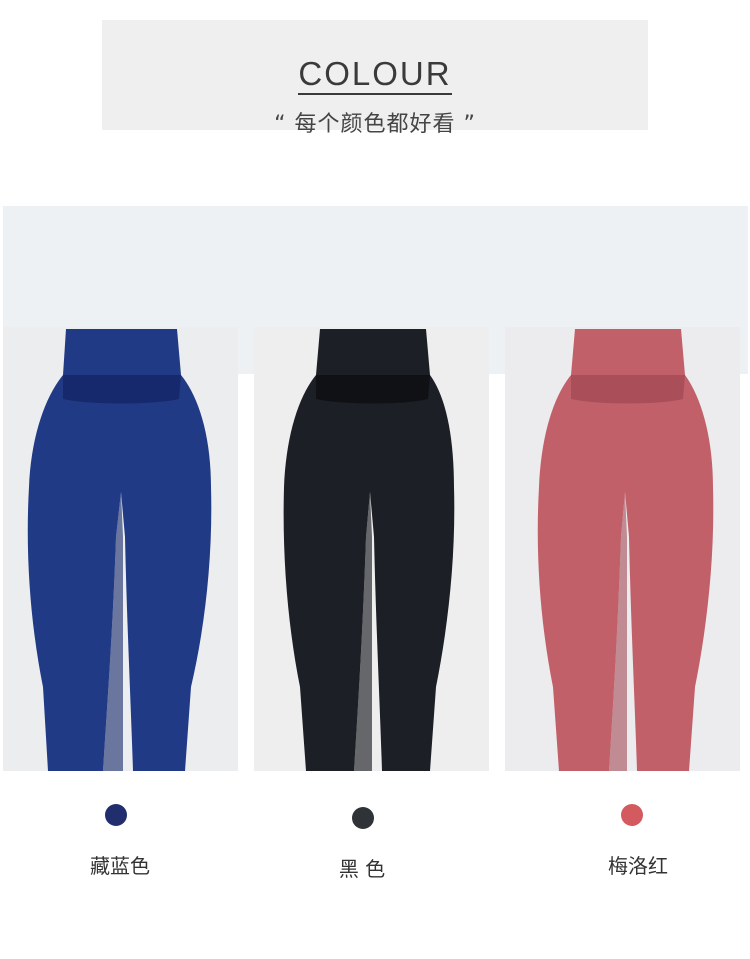 The image size is (750, 959). I want to click on product-photo-merlot, so click(622, 549).